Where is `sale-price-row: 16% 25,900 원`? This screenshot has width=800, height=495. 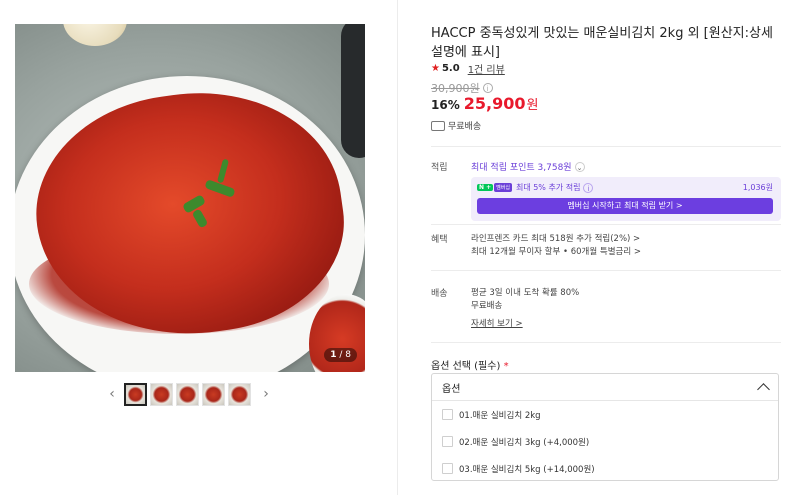
sale-price-row: 16% 25,900 원 is located at coordinates (484, 103).